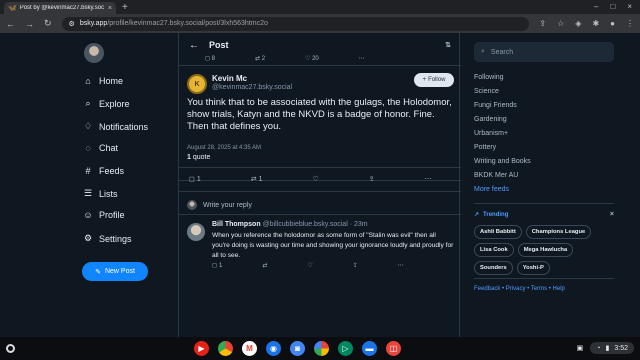 Image resolution: width=640 pixels, height=360 pixels. What do you see at coordinates (115, 271) in the screenshot?
I see `new-post-button: ✎ New Post` at bounding box center [115, 271].